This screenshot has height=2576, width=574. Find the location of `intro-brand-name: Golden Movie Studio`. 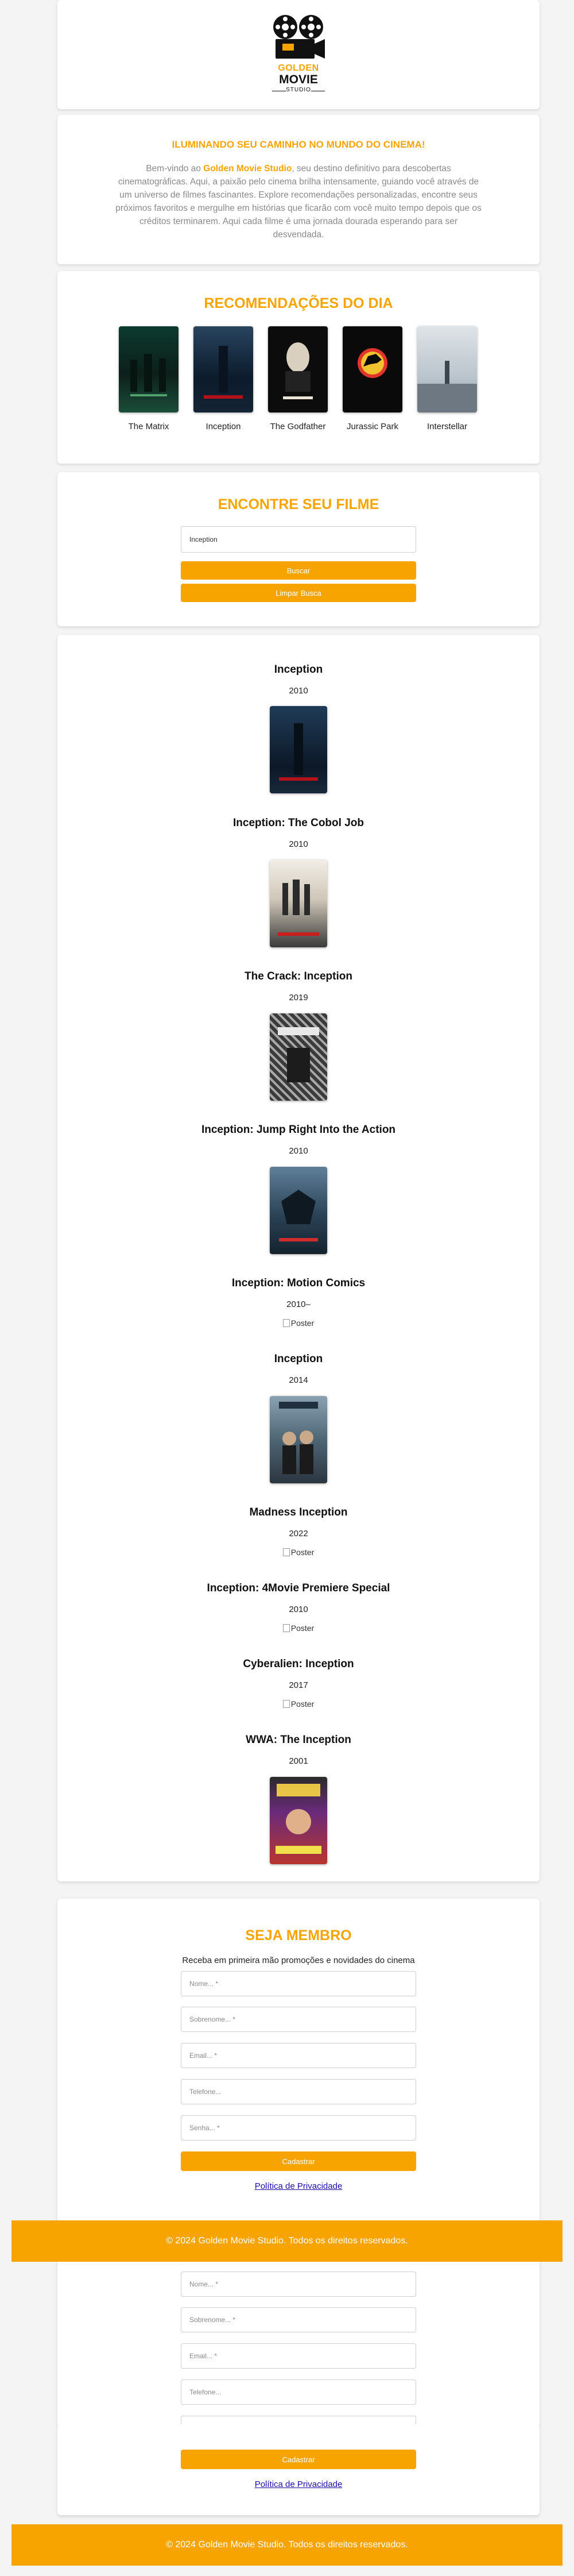

intro-brand-name: Golden Movie Studio is located at coordinates (247, 169).